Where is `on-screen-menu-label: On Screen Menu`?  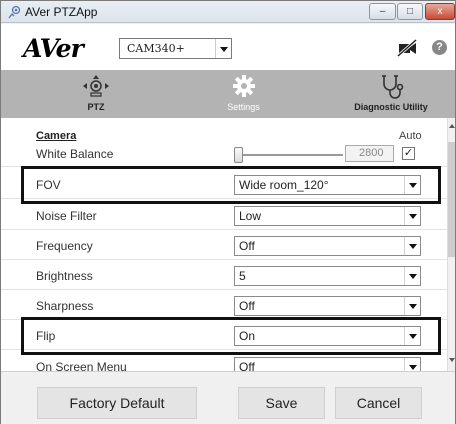
on-screen-menu-label: On Screen Menu is located at coordinates (81, 365).